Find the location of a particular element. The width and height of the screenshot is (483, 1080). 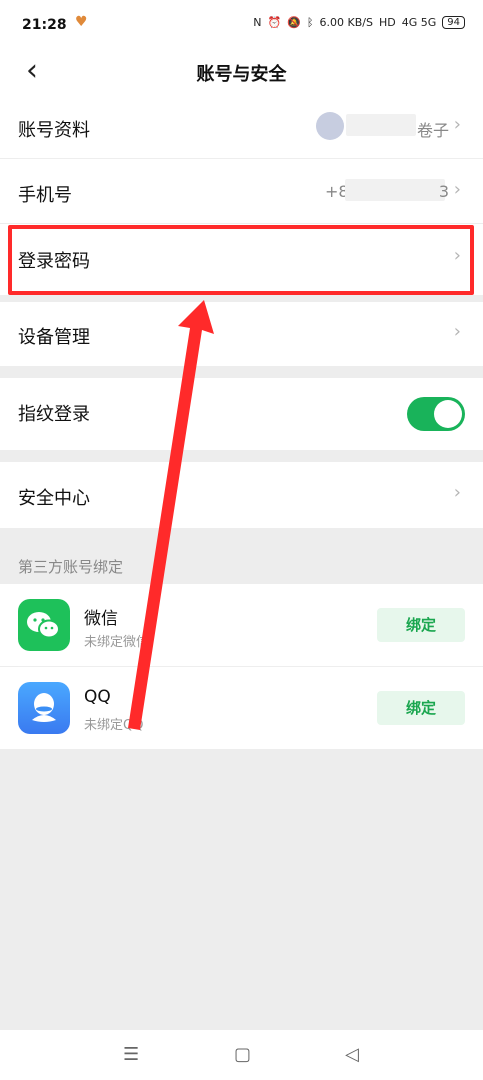

home-icon: ▢ is located at coordinates (242, 1054).